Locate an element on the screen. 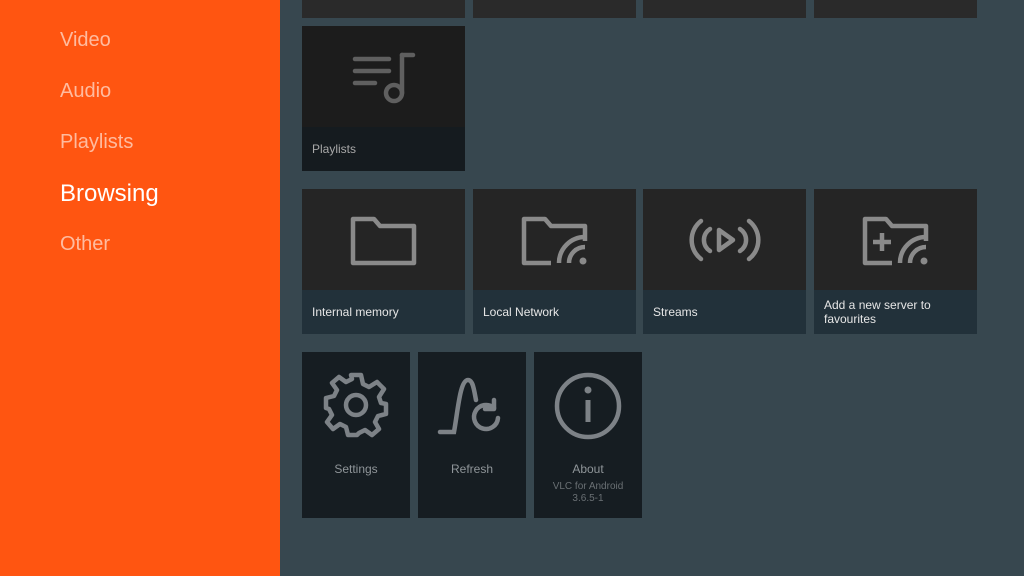 The image size is (1024, 576). sidebar-item-playlists: Playlists is located at coordinates (96, 142).